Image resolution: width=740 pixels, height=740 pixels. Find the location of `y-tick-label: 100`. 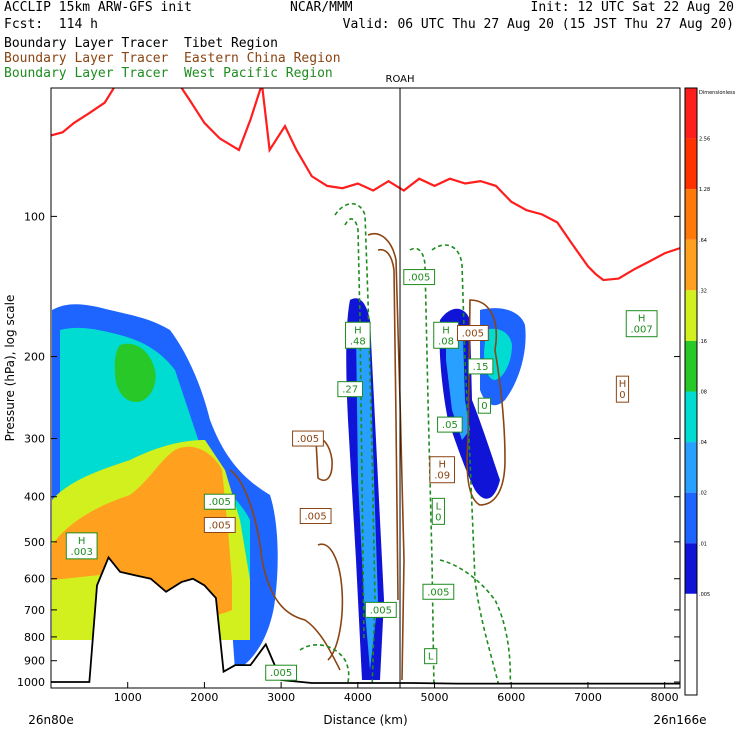

y-tick-label: 100 is located at coordinates (34, 216).